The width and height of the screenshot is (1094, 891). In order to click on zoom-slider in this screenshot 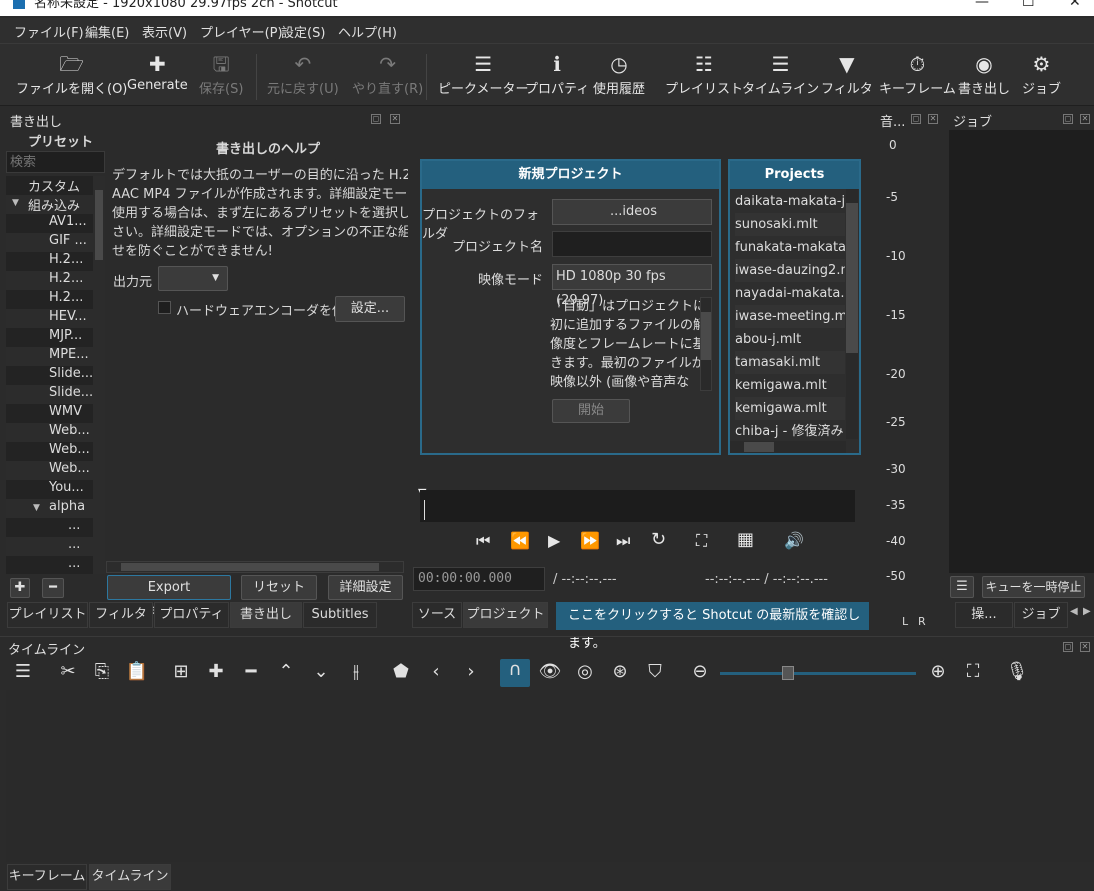, I will do `click(818, 673)`.